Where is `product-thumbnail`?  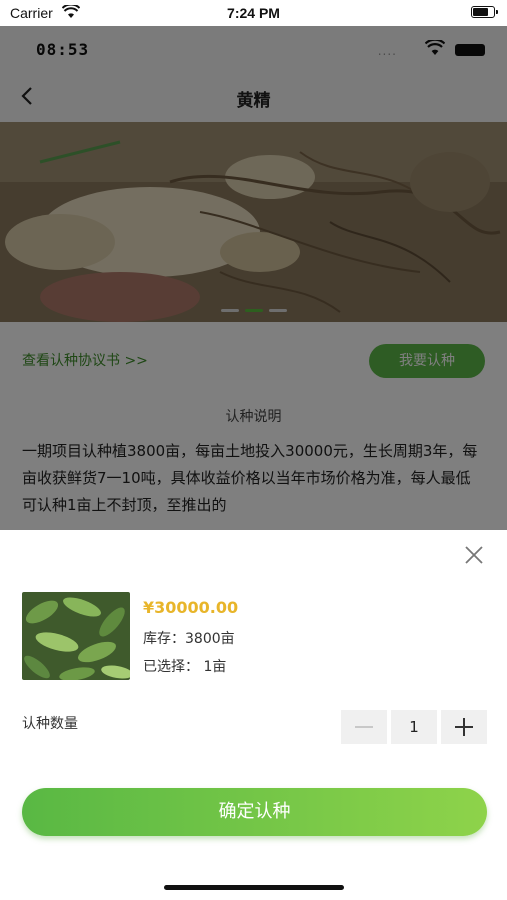
product-thumbnail is located at coordinates (76, 636).